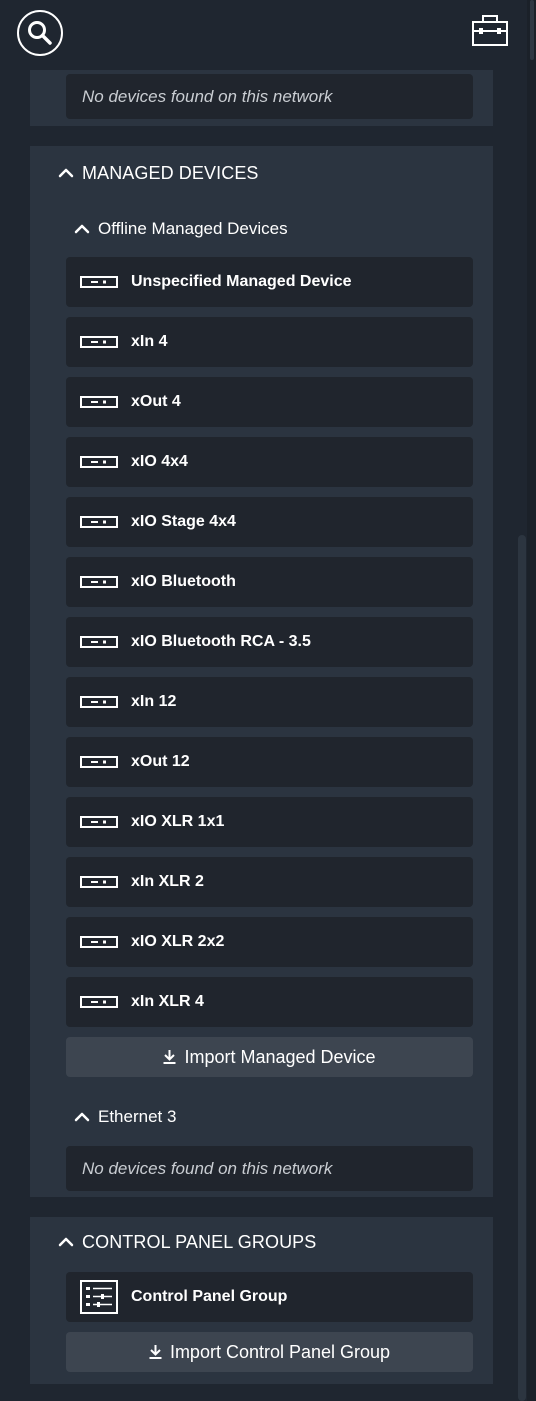 The image size is (536, 1401). Describe the element at coordinates (221, 641) in the screenshot. I see `device-label: xIO Bluetooth RCA - 3.5` at that location.